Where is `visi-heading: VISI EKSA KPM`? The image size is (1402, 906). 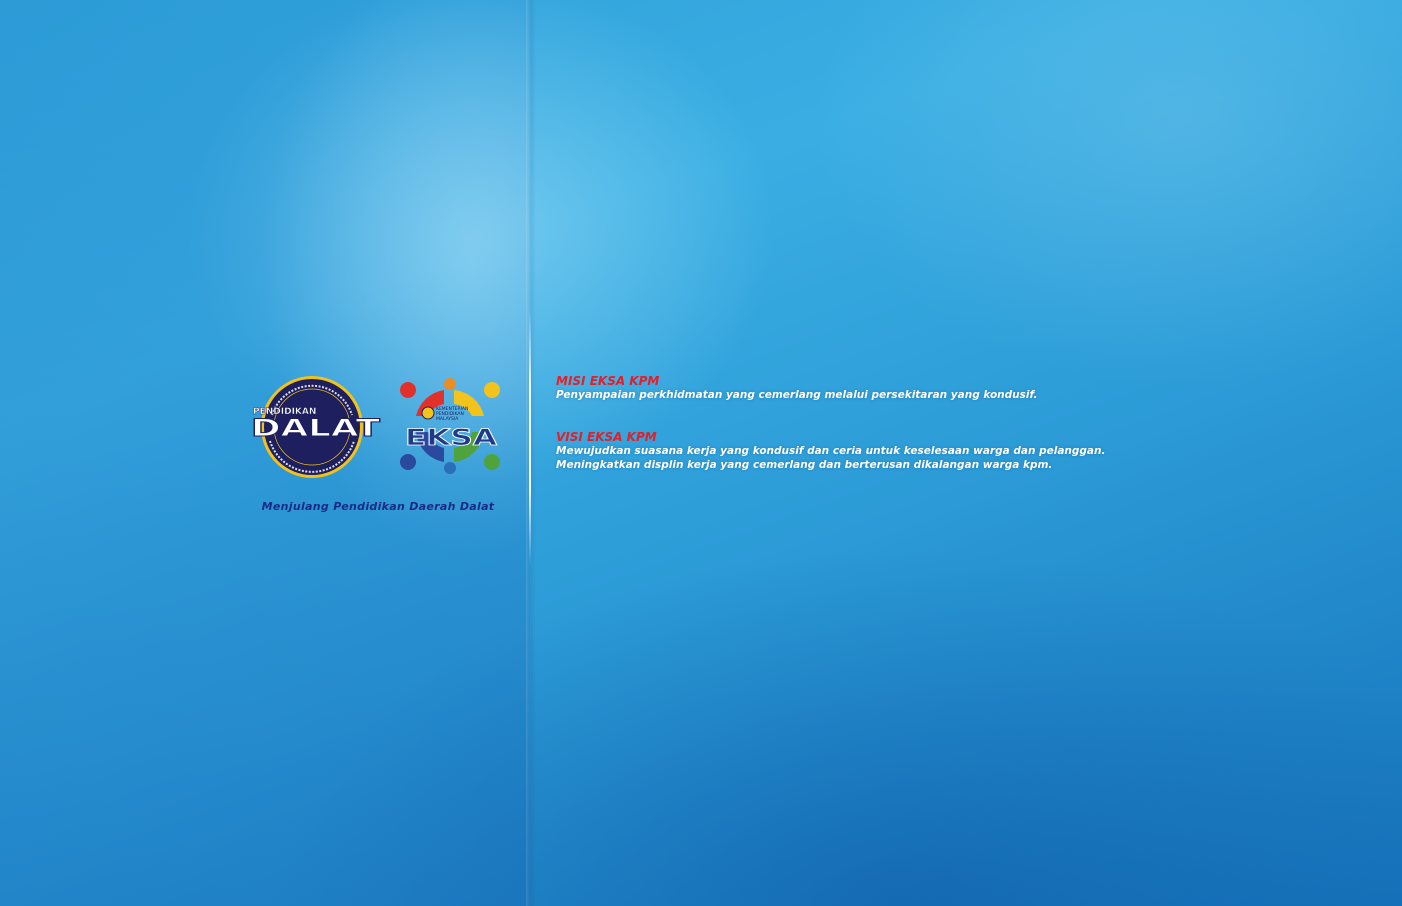 visi-heading: VISI EKSA KPM is located at coordinates (606, 437).